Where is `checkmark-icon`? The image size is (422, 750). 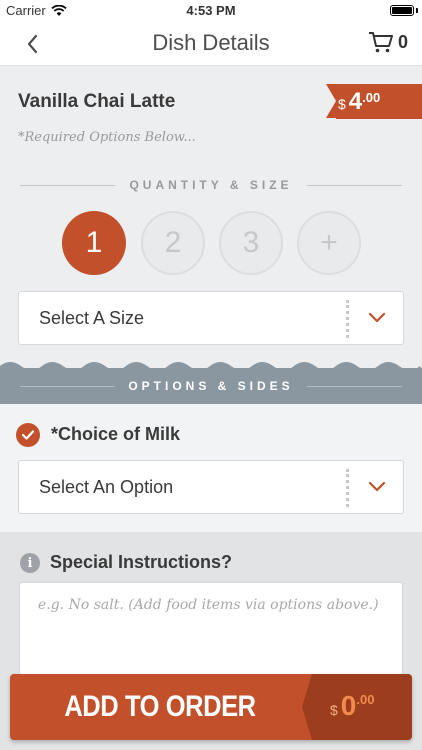
checkmark-icon is located at coordinates (28, 435).